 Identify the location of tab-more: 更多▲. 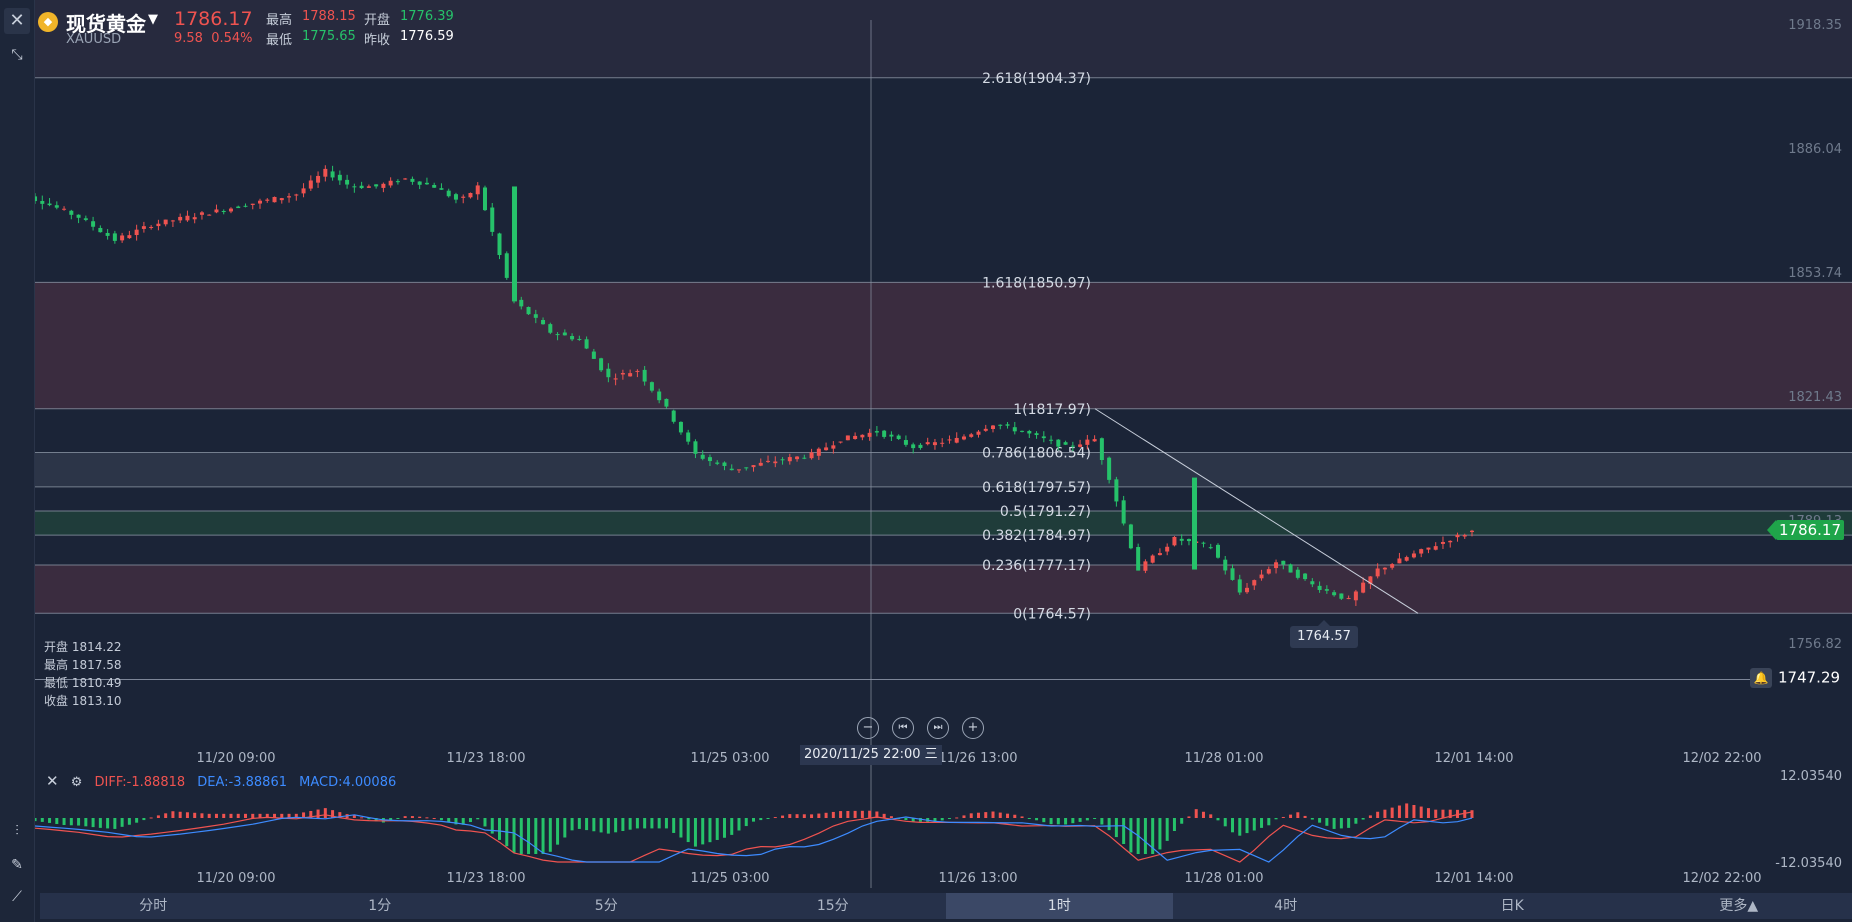
(1739, 906).